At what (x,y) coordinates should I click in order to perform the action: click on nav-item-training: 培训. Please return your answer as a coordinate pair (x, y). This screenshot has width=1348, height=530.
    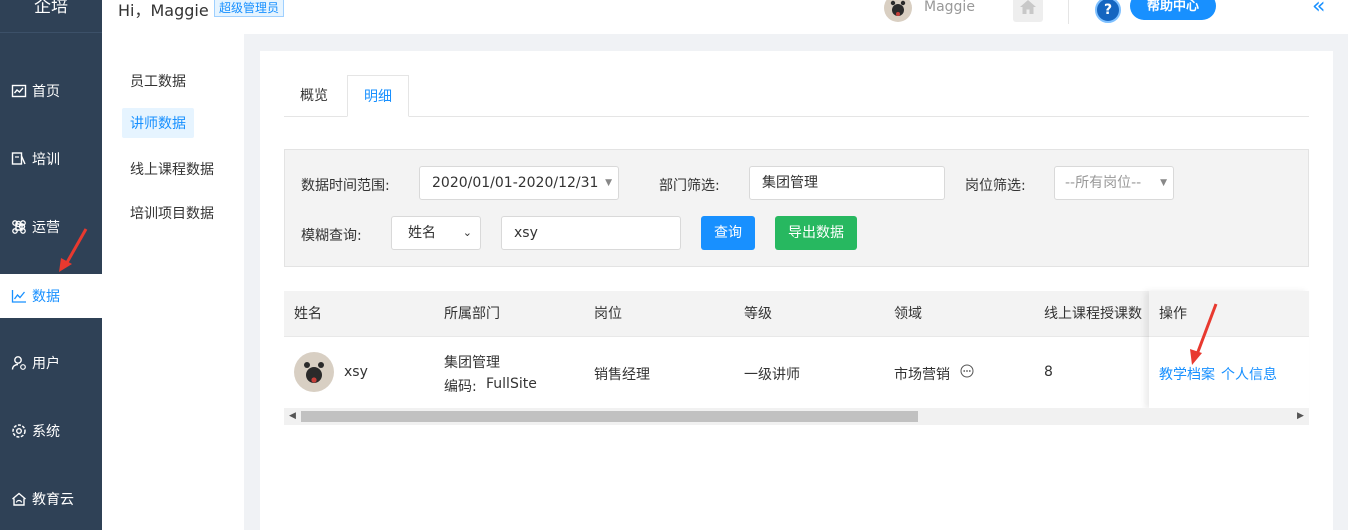
    Looking at the image, I should click on (51, 159).